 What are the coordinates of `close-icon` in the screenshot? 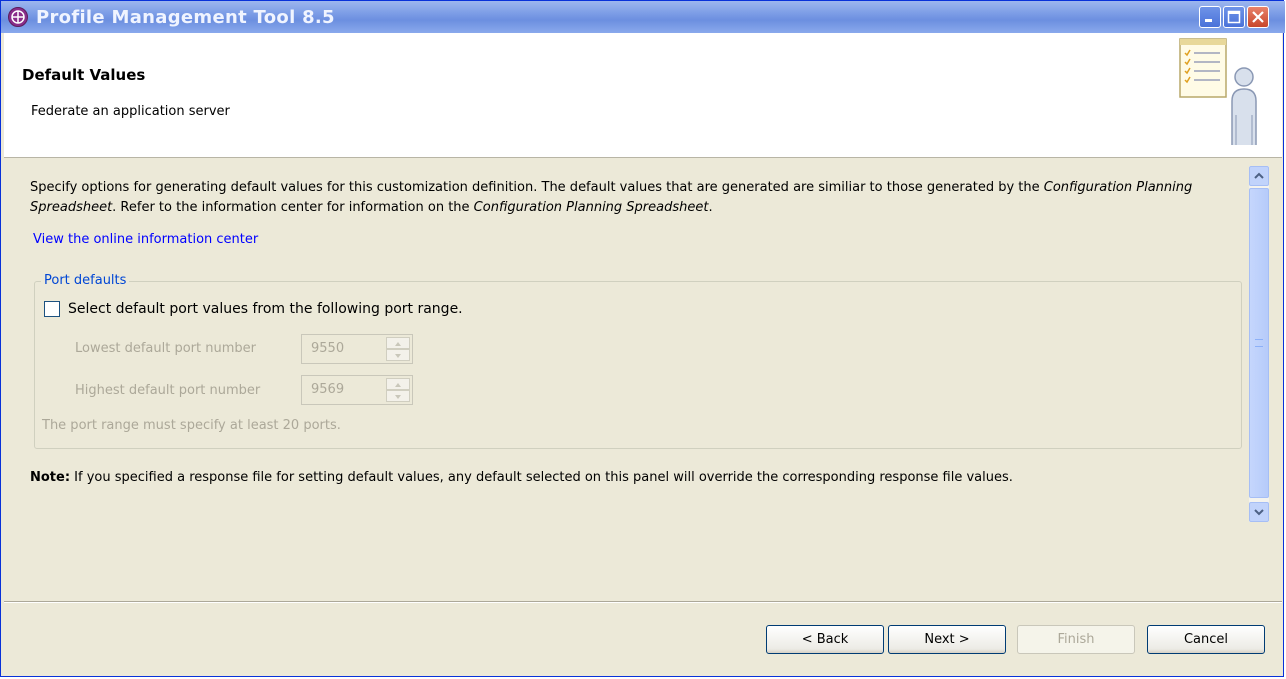 It's located at (1258, 17).